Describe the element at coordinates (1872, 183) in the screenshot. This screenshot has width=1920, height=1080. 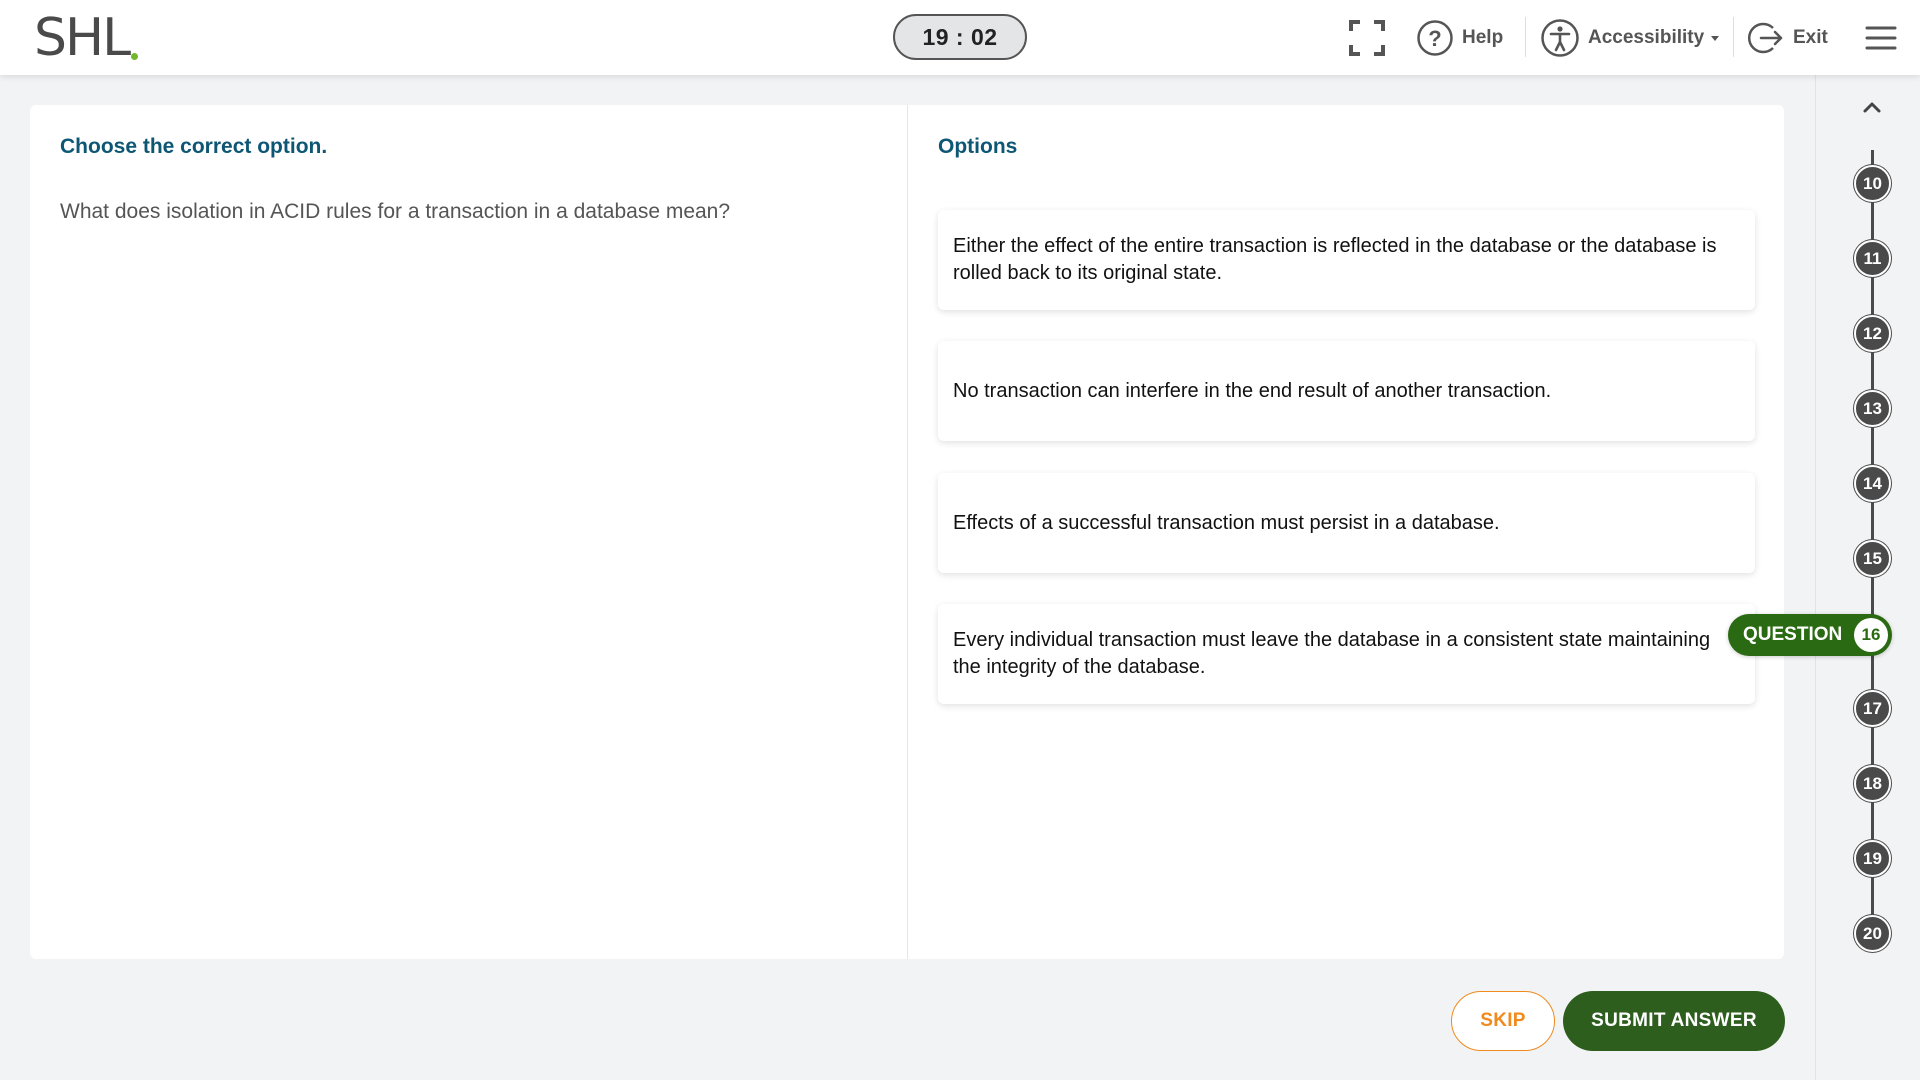
I see `question-nav-item: 10` at that location.